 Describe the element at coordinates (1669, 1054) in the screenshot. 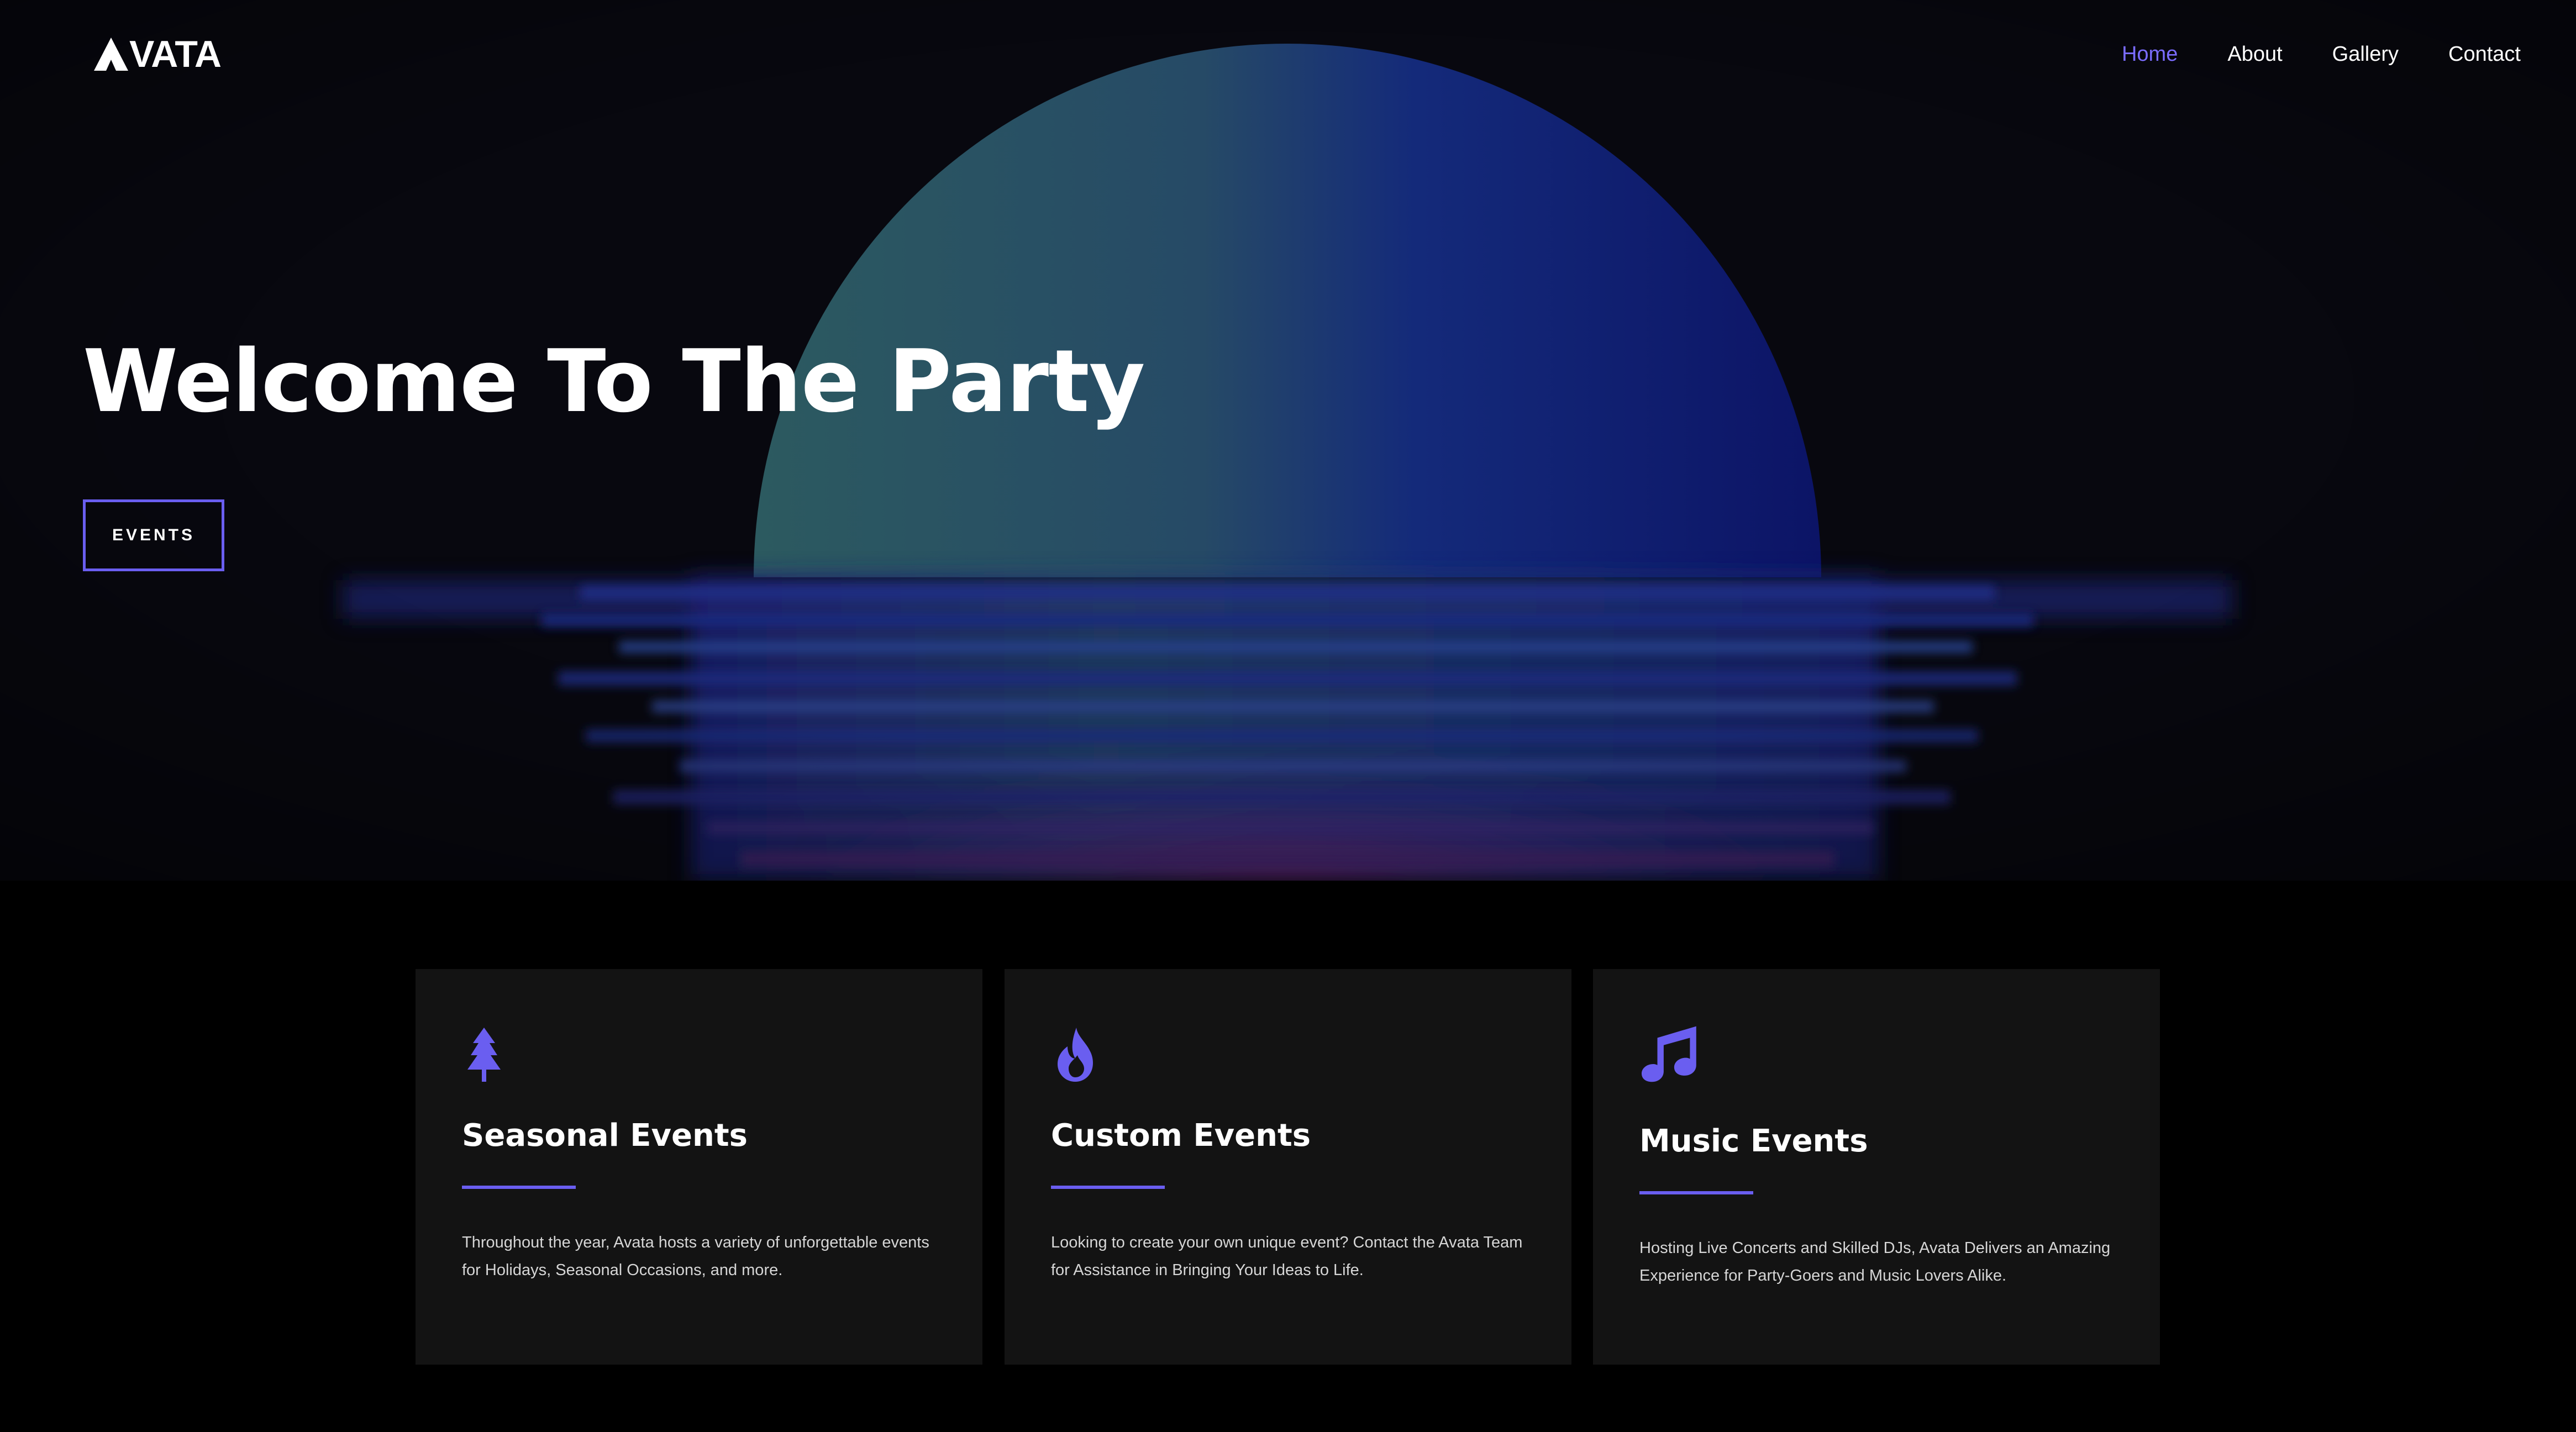

I see `music-note-icon` at that location.